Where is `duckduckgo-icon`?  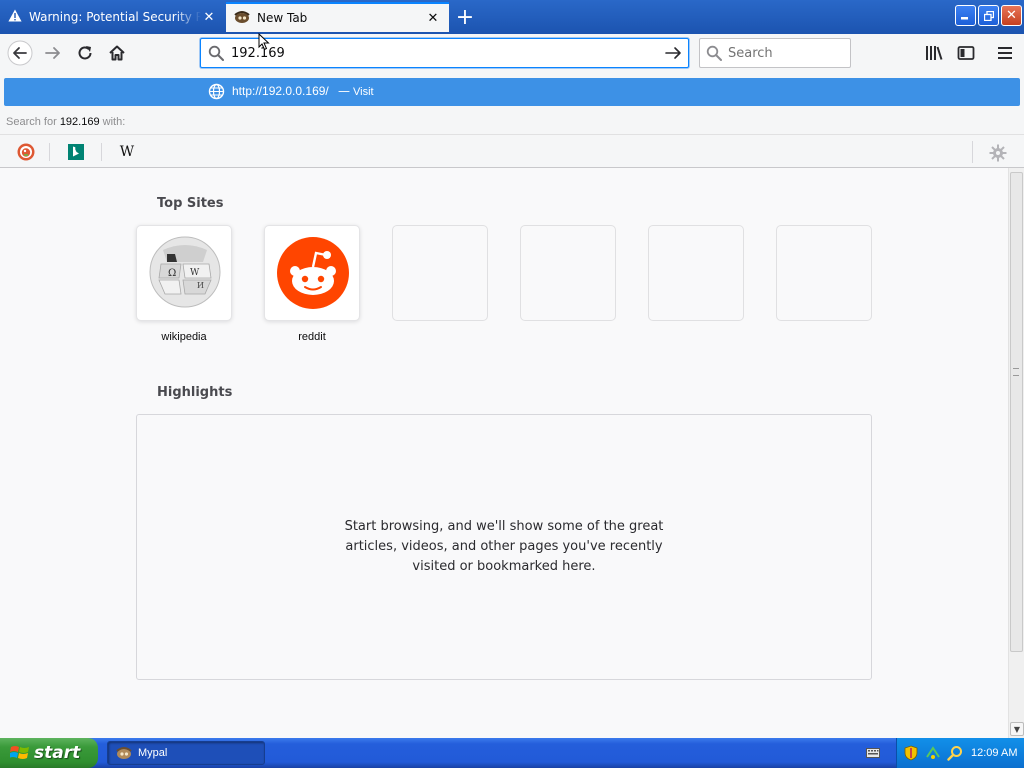
duckduckgo-icon is located at coordinates (26, 152).